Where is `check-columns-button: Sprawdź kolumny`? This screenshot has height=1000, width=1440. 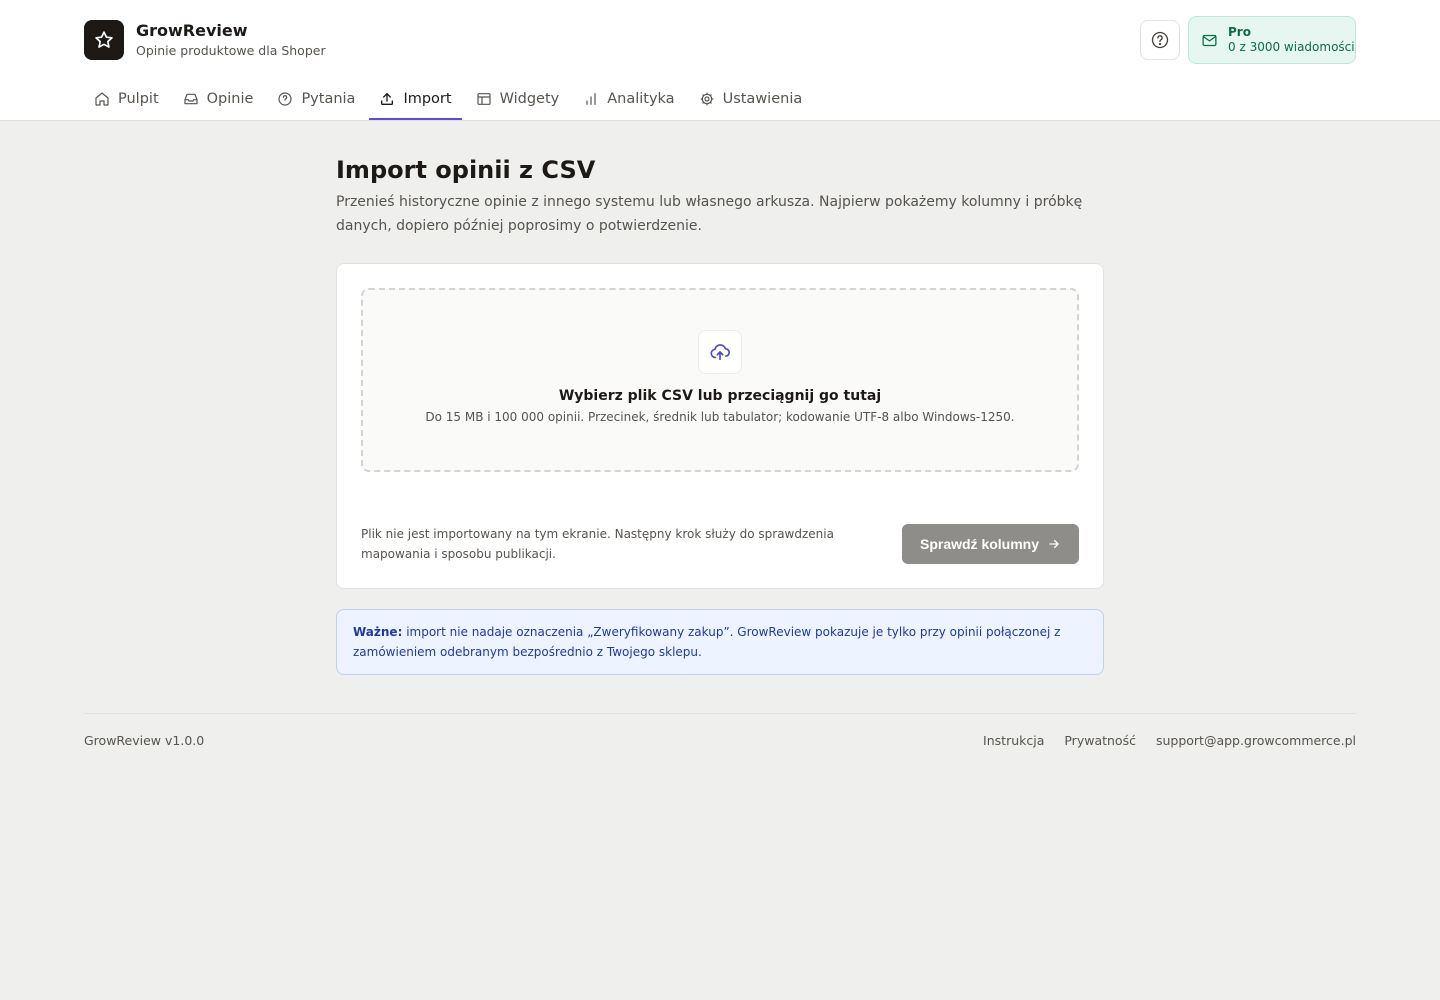
check-columns-button: Sprawdź kolumny is located at coordinates (990, 544).